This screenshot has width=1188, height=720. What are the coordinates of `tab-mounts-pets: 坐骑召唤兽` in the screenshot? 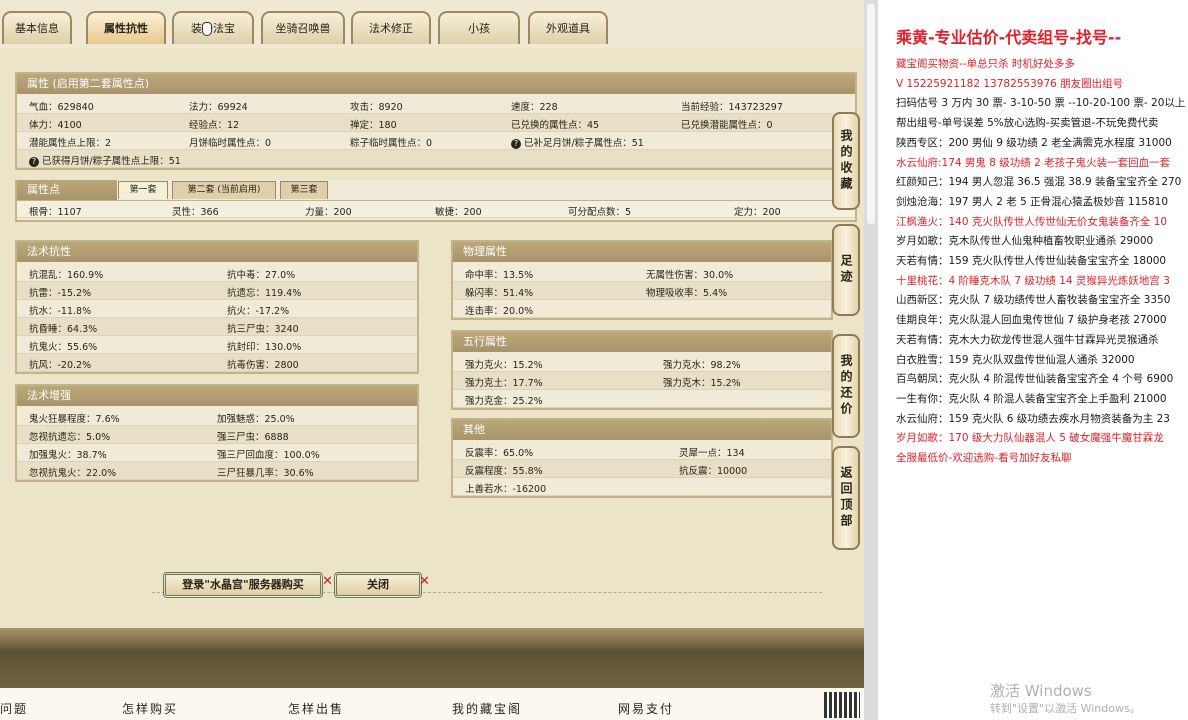 It's located at (303, 27).